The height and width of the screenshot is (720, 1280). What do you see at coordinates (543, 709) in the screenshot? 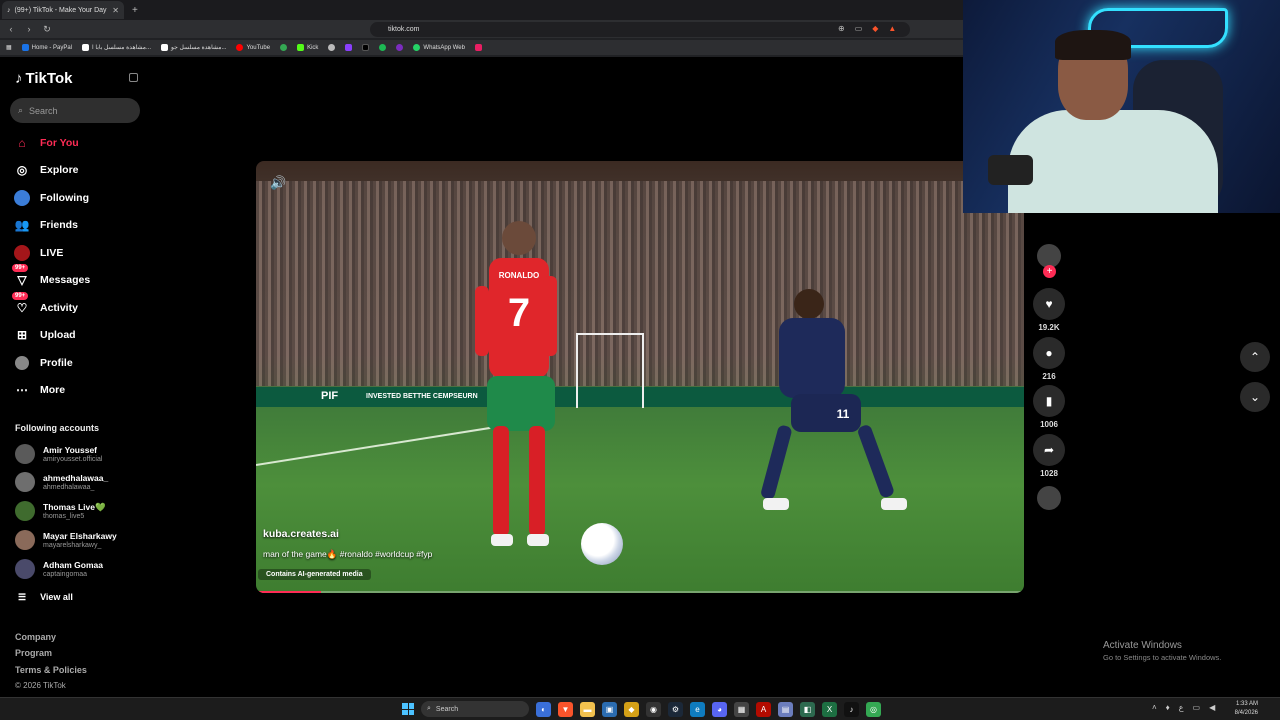
I see `copilot-icon: ◐` at bounding box center [543, 709].